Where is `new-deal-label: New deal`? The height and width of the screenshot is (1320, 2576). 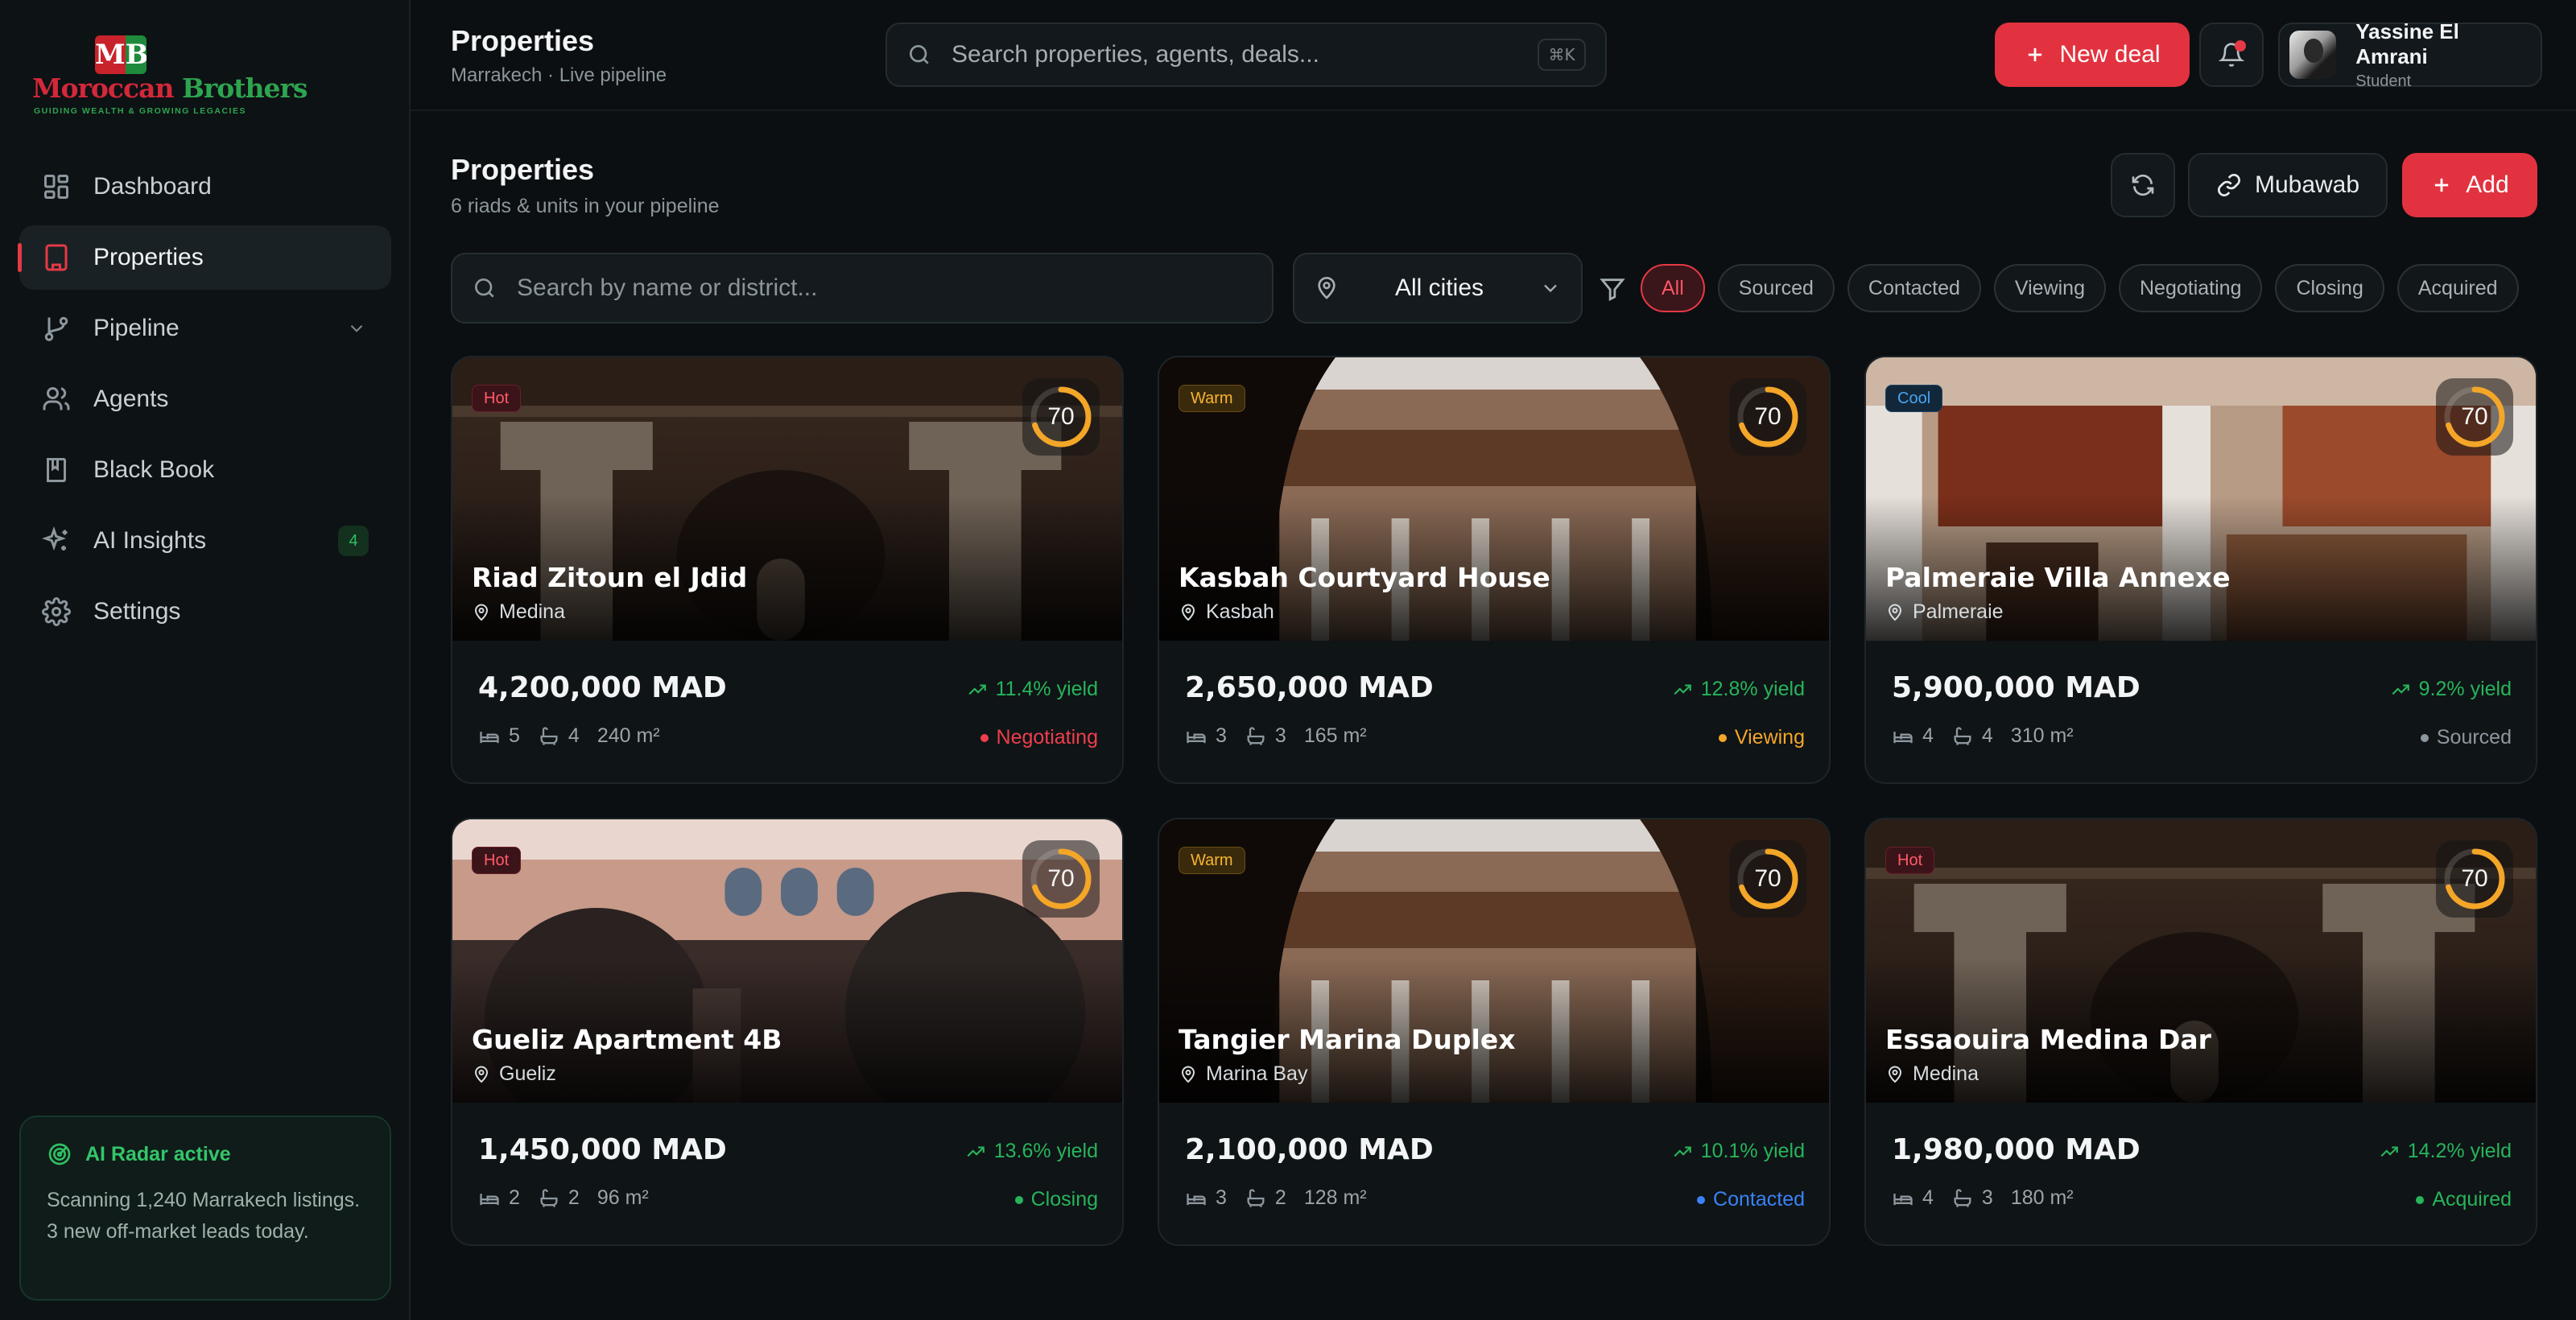
new-deal-label: New deal is located at coordinates (2110, 55).